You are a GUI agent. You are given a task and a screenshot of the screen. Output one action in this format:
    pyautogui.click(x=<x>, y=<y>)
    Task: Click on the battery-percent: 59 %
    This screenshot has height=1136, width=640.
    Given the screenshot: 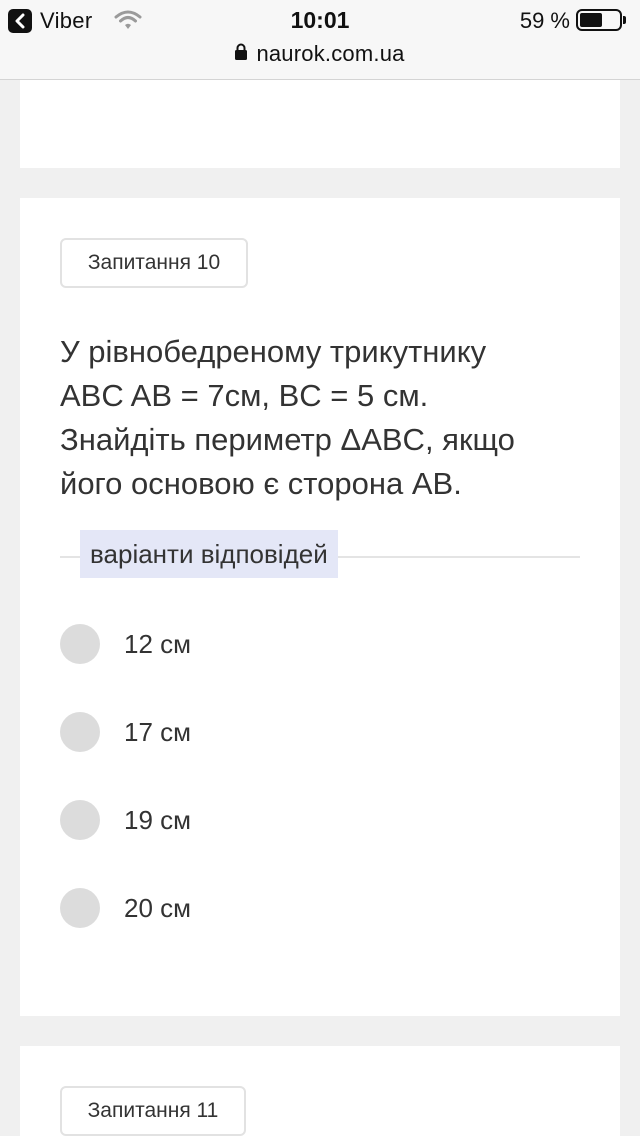 What is the action you would take?
    pyautogui.click(x=544, y=20)
    